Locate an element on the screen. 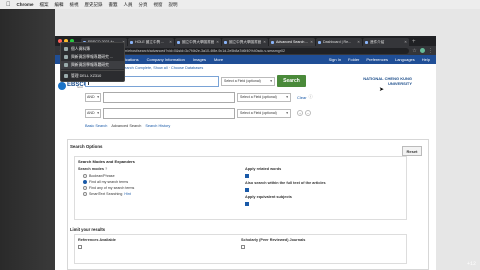 The height and width of the screenshot is (270, 480). nav-languages: Languages is located at coordinates (405, 59).